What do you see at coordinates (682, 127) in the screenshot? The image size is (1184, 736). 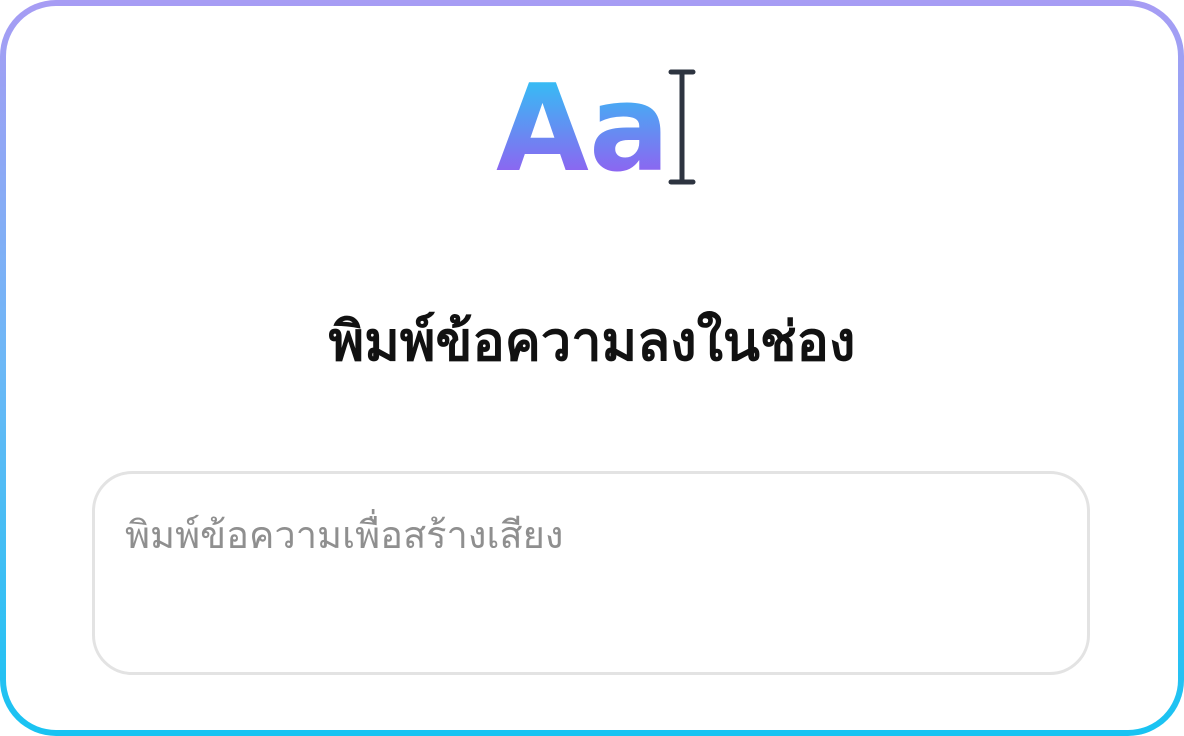 I see `text-cursor-icon` at bounding box center [682, 127].